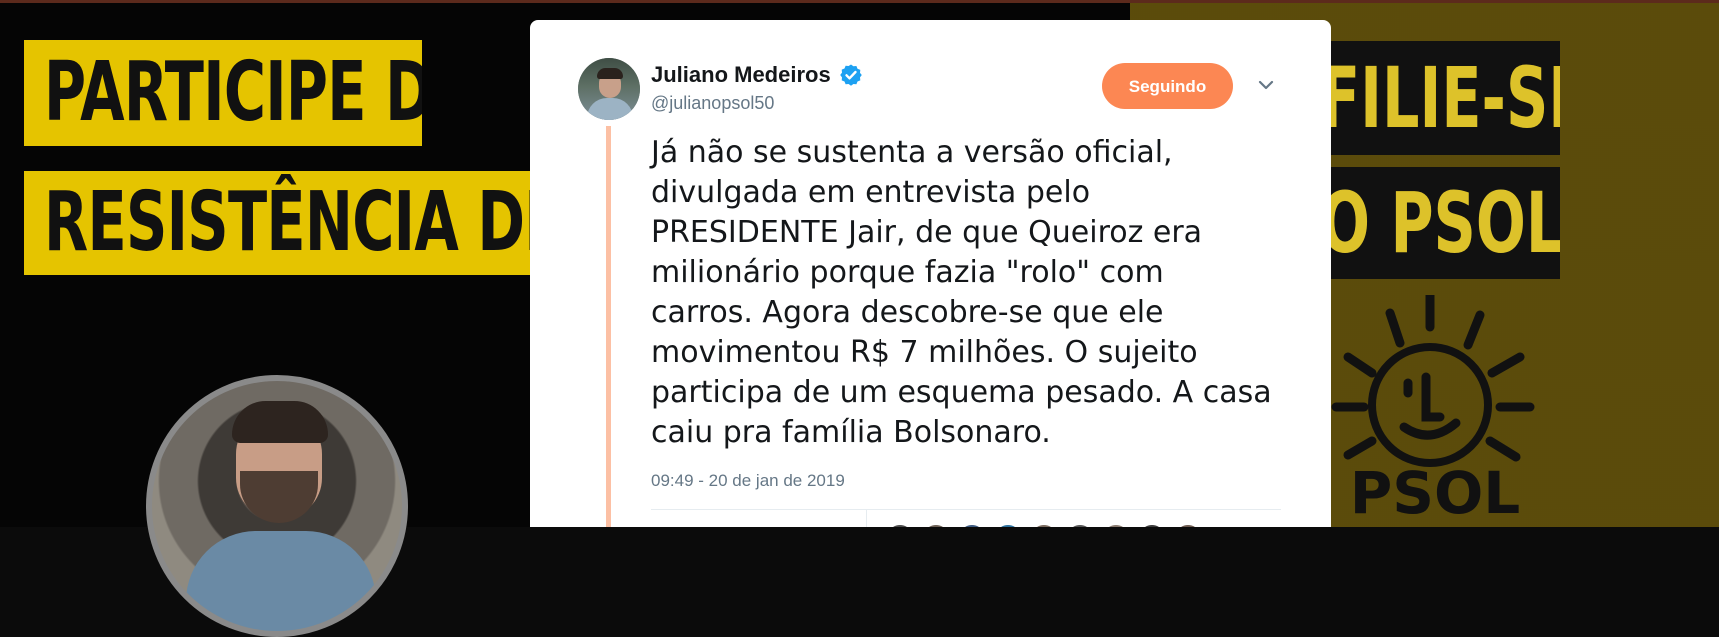  What do you see at coordinates (1435, 492) in the screenshot?
I see `logo-text: PSOL` at bounding box center [1435, 492].